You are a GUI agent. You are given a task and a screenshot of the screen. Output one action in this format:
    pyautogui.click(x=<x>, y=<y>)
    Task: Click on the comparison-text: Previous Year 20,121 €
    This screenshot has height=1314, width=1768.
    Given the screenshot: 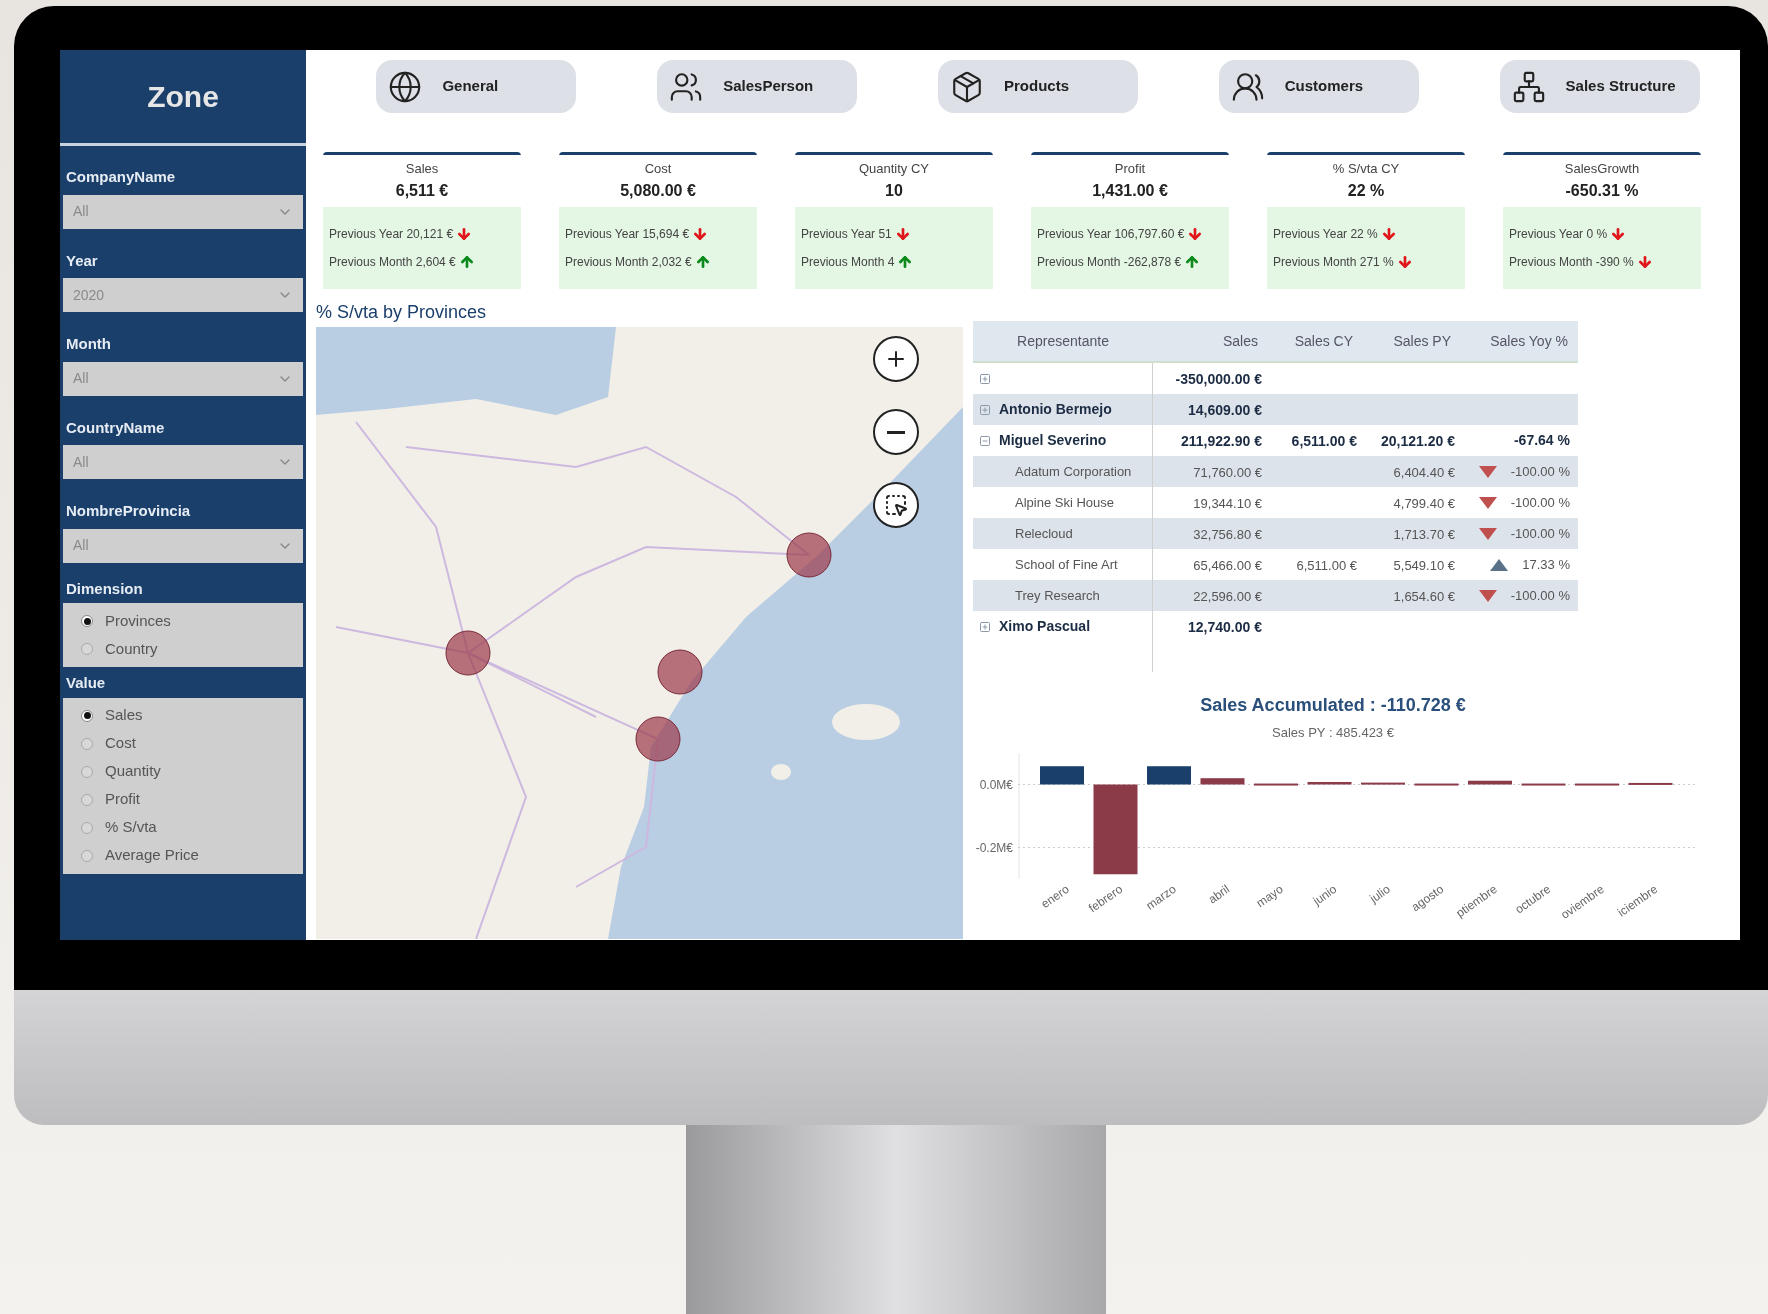 What is the action you would take?
    pyautogui.click(x=391, y=234)
    